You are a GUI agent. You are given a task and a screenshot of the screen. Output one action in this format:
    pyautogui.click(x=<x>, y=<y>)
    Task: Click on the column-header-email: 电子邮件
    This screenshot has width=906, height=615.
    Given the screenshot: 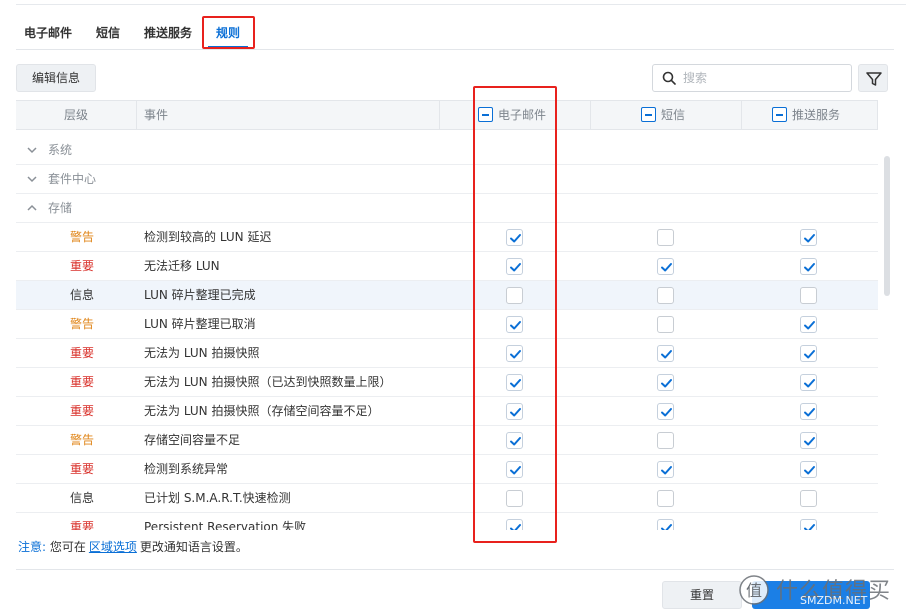 What is the action you would take?
    pyautogui.click(x=512, y=115)
    